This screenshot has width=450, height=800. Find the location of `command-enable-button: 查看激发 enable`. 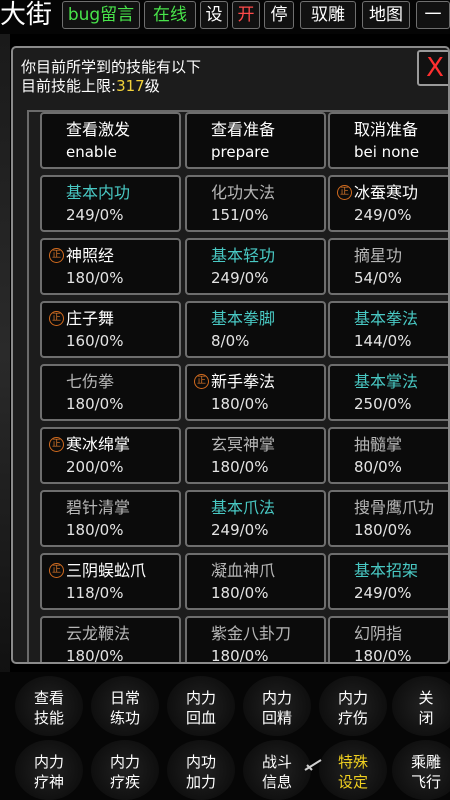

command-enable-button: 查看激发 enable is located at coordinates (110, 140).